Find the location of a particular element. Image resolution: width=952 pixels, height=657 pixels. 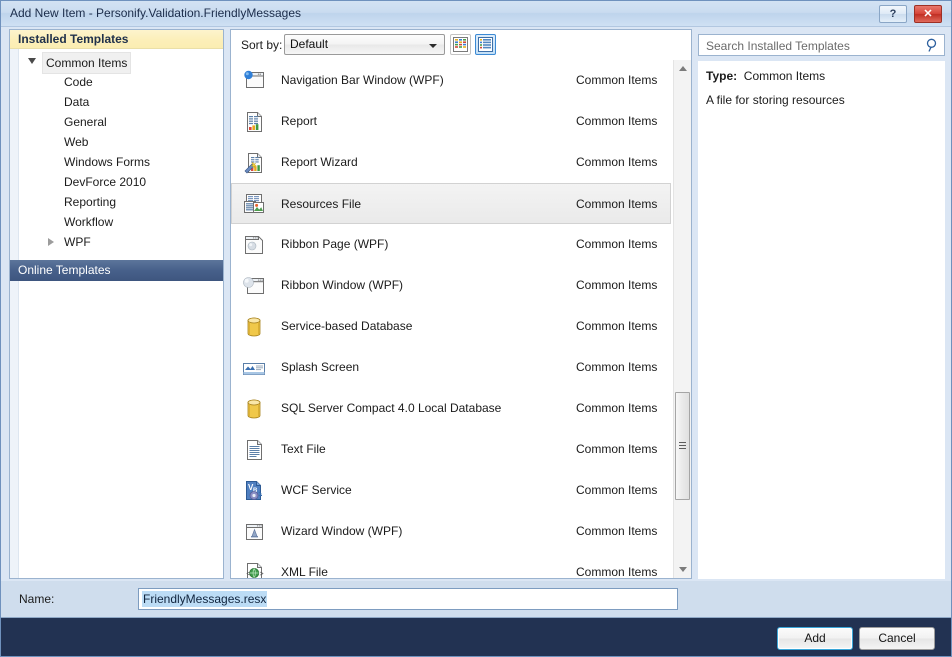

add-button: Add is located at coordinates (815, 638).